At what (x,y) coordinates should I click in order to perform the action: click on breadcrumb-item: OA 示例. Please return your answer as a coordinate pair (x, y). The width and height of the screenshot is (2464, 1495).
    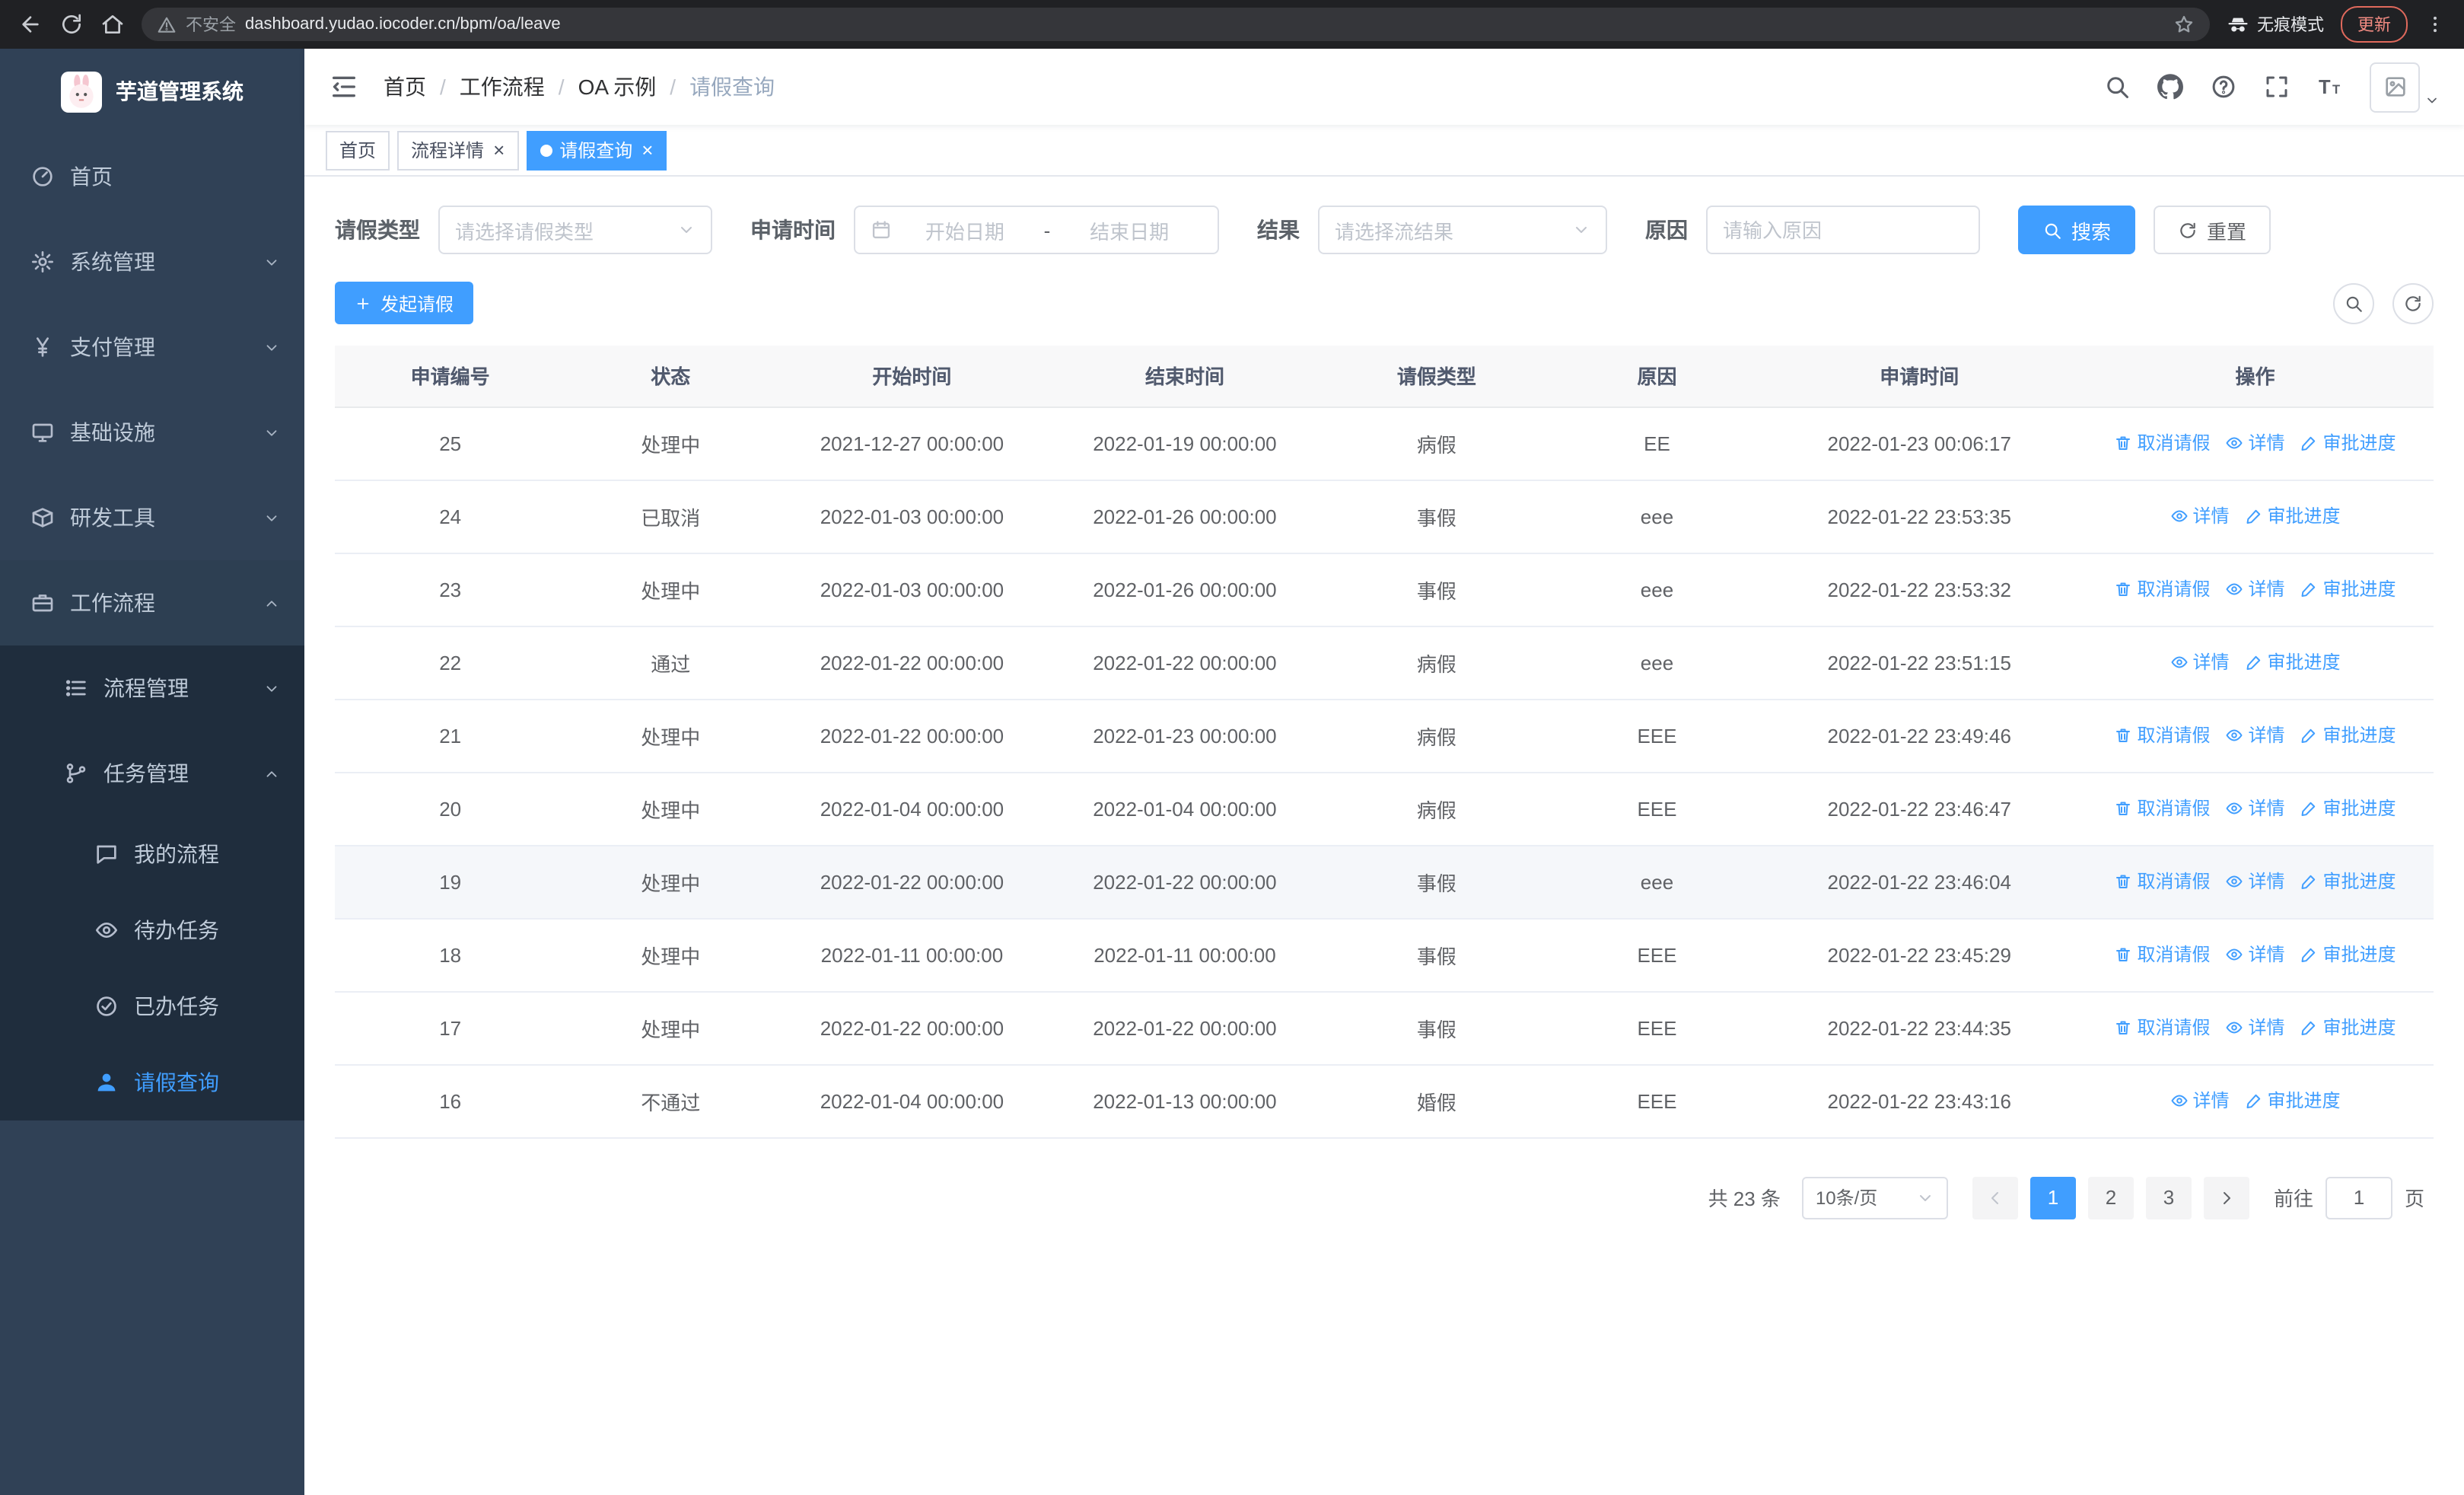
    Looking at the image, I should click on (617, 87).